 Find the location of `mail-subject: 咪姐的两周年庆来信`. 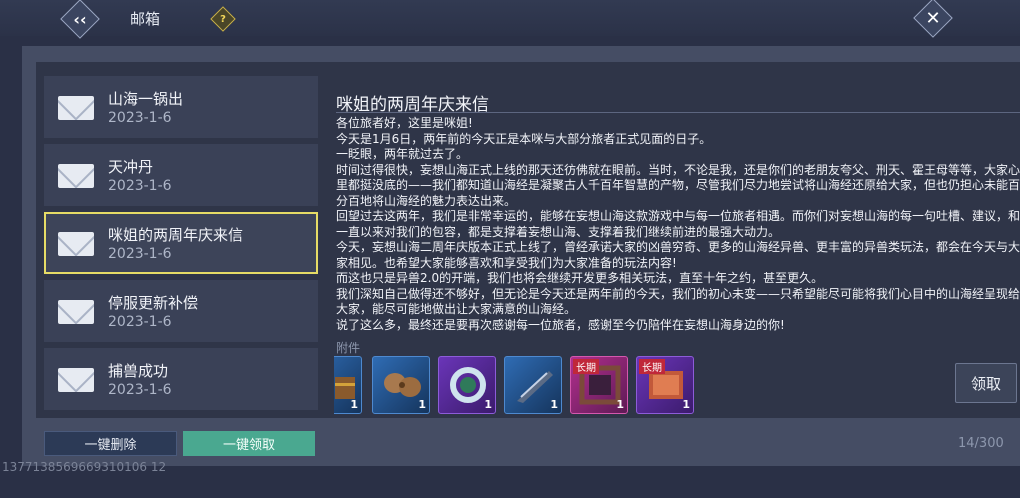

mail-subject: 咪姐的两周年庆来信 is located at coordinates (176, 235).